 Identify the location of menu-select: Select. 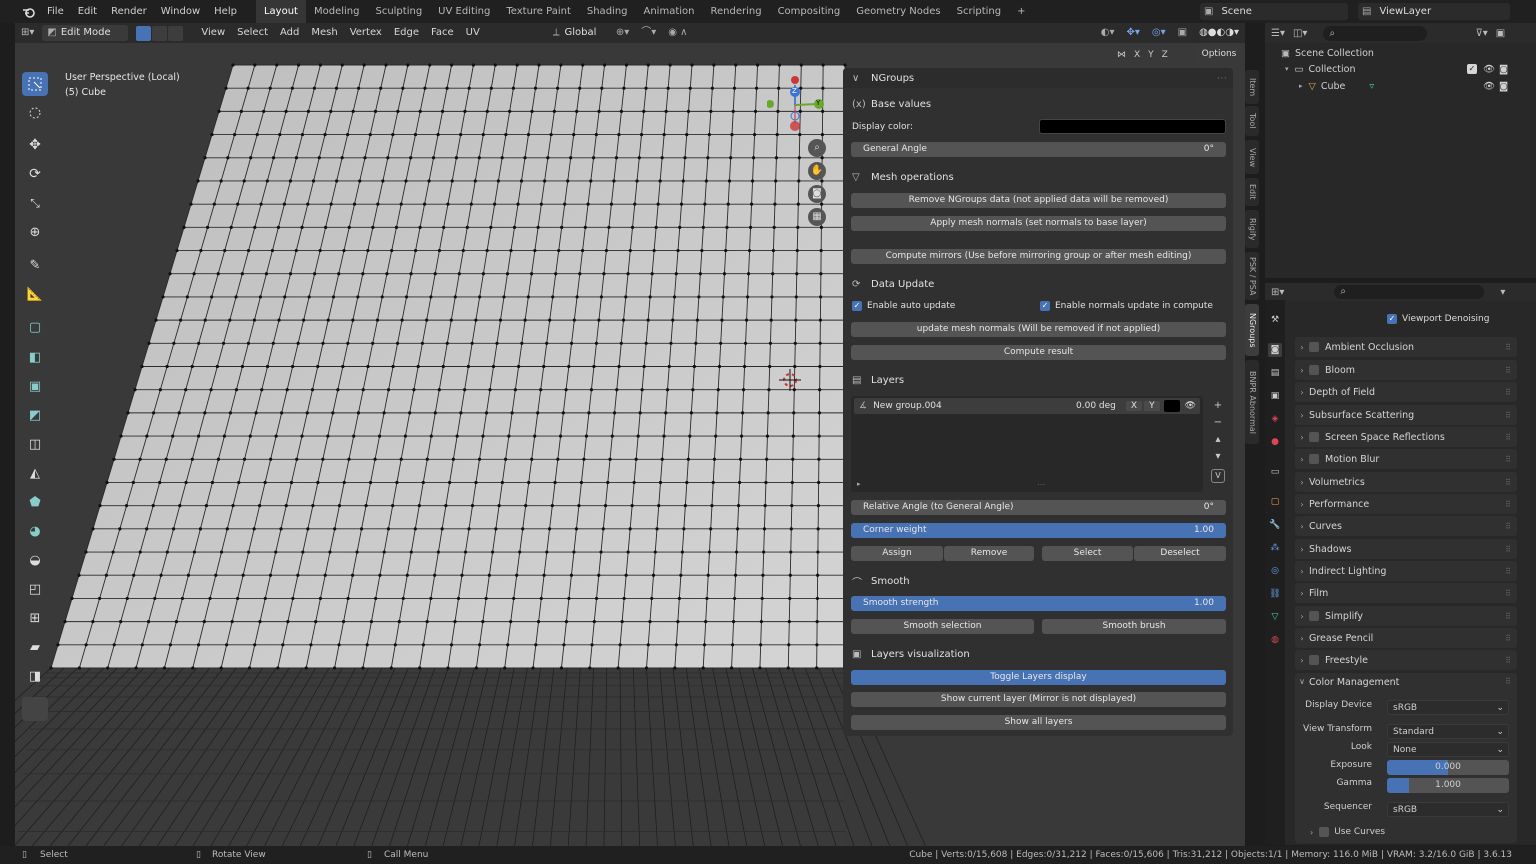
(252, 33).